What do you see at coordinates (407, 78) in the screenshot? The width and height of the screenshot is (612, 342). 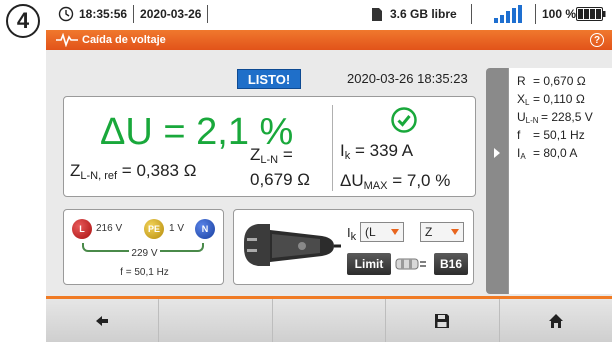 I see `measurement-timestamp: 2020-03-26 18:35:23` at bounding box center [407, 78].